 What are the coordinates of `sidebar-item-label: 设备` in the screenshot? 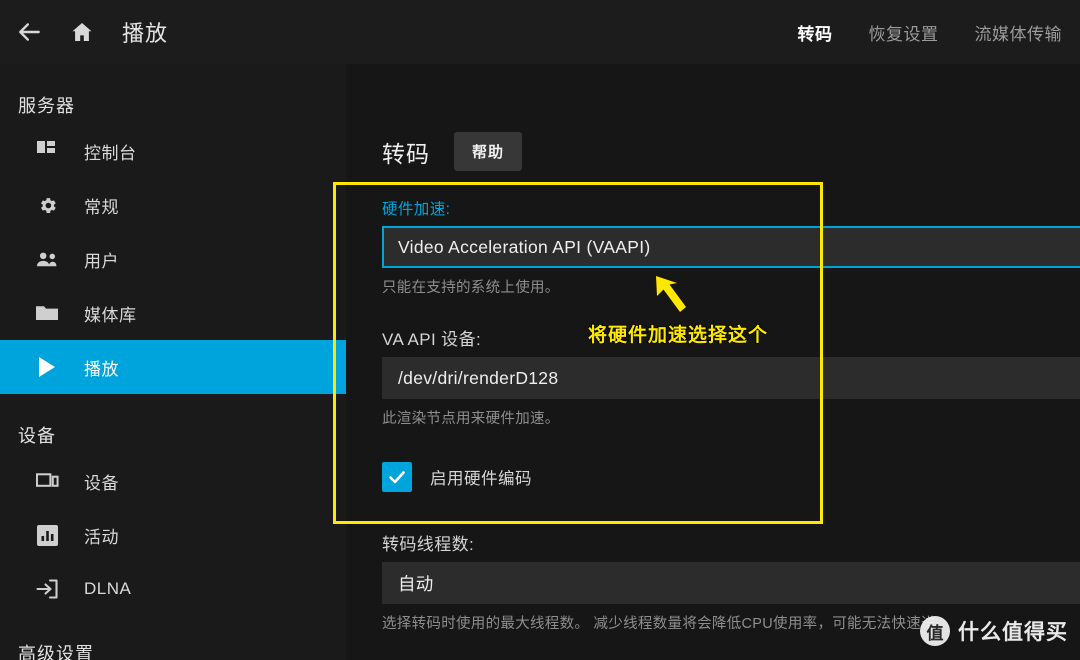 It's located at (101, 483).